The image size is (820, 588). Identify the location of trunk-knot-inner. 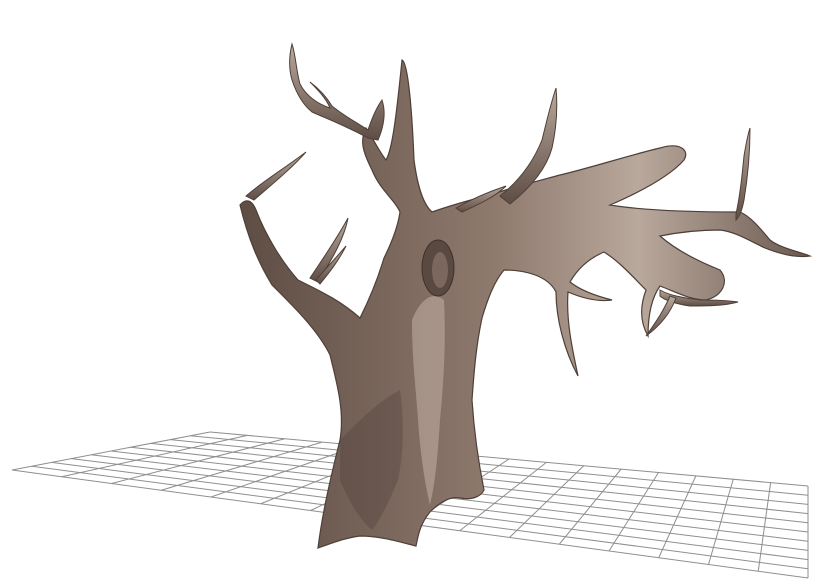
(440, 270).